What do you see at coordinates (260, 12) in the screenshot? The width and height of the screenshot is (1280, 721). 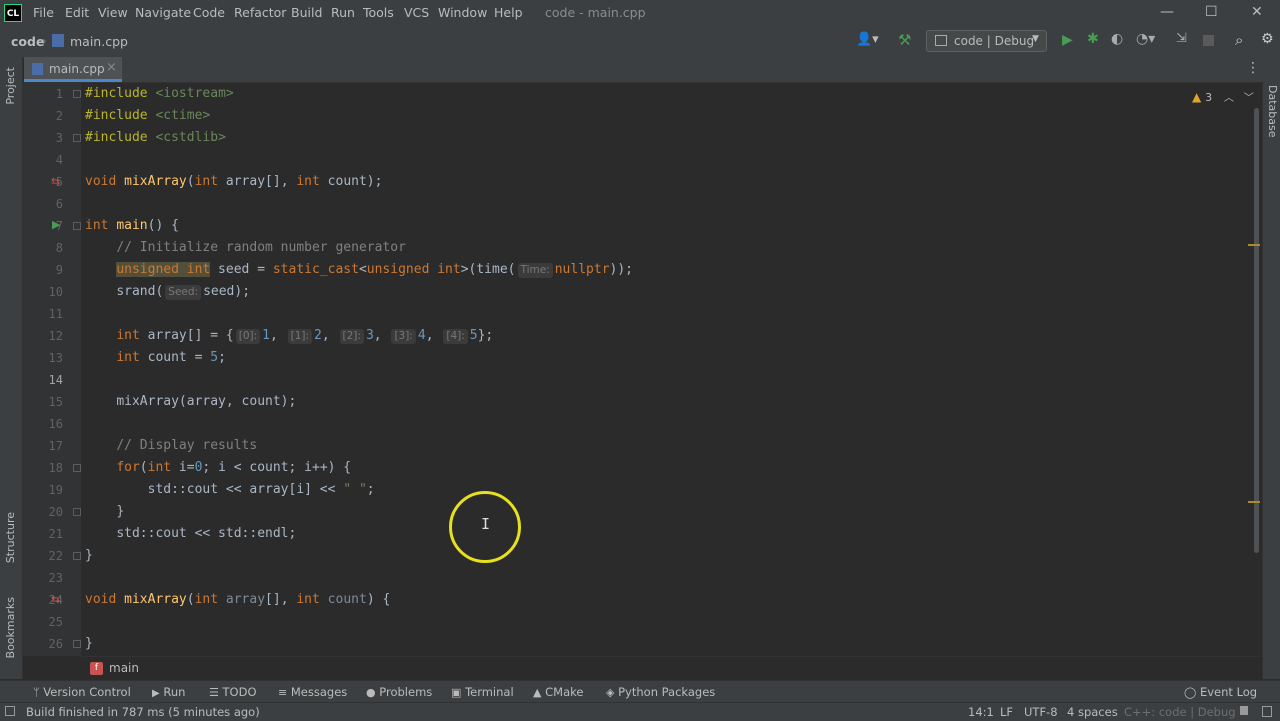 I see `menu-refactor: Refactor` at bounding box center [260, 12].